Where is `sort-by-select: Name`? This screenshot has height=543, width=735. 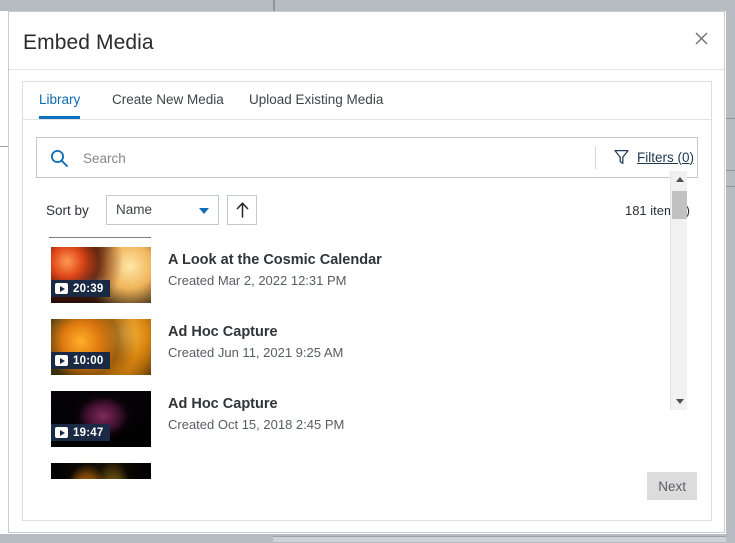 sort-by-select: Name is located at coordinates (162, 210).